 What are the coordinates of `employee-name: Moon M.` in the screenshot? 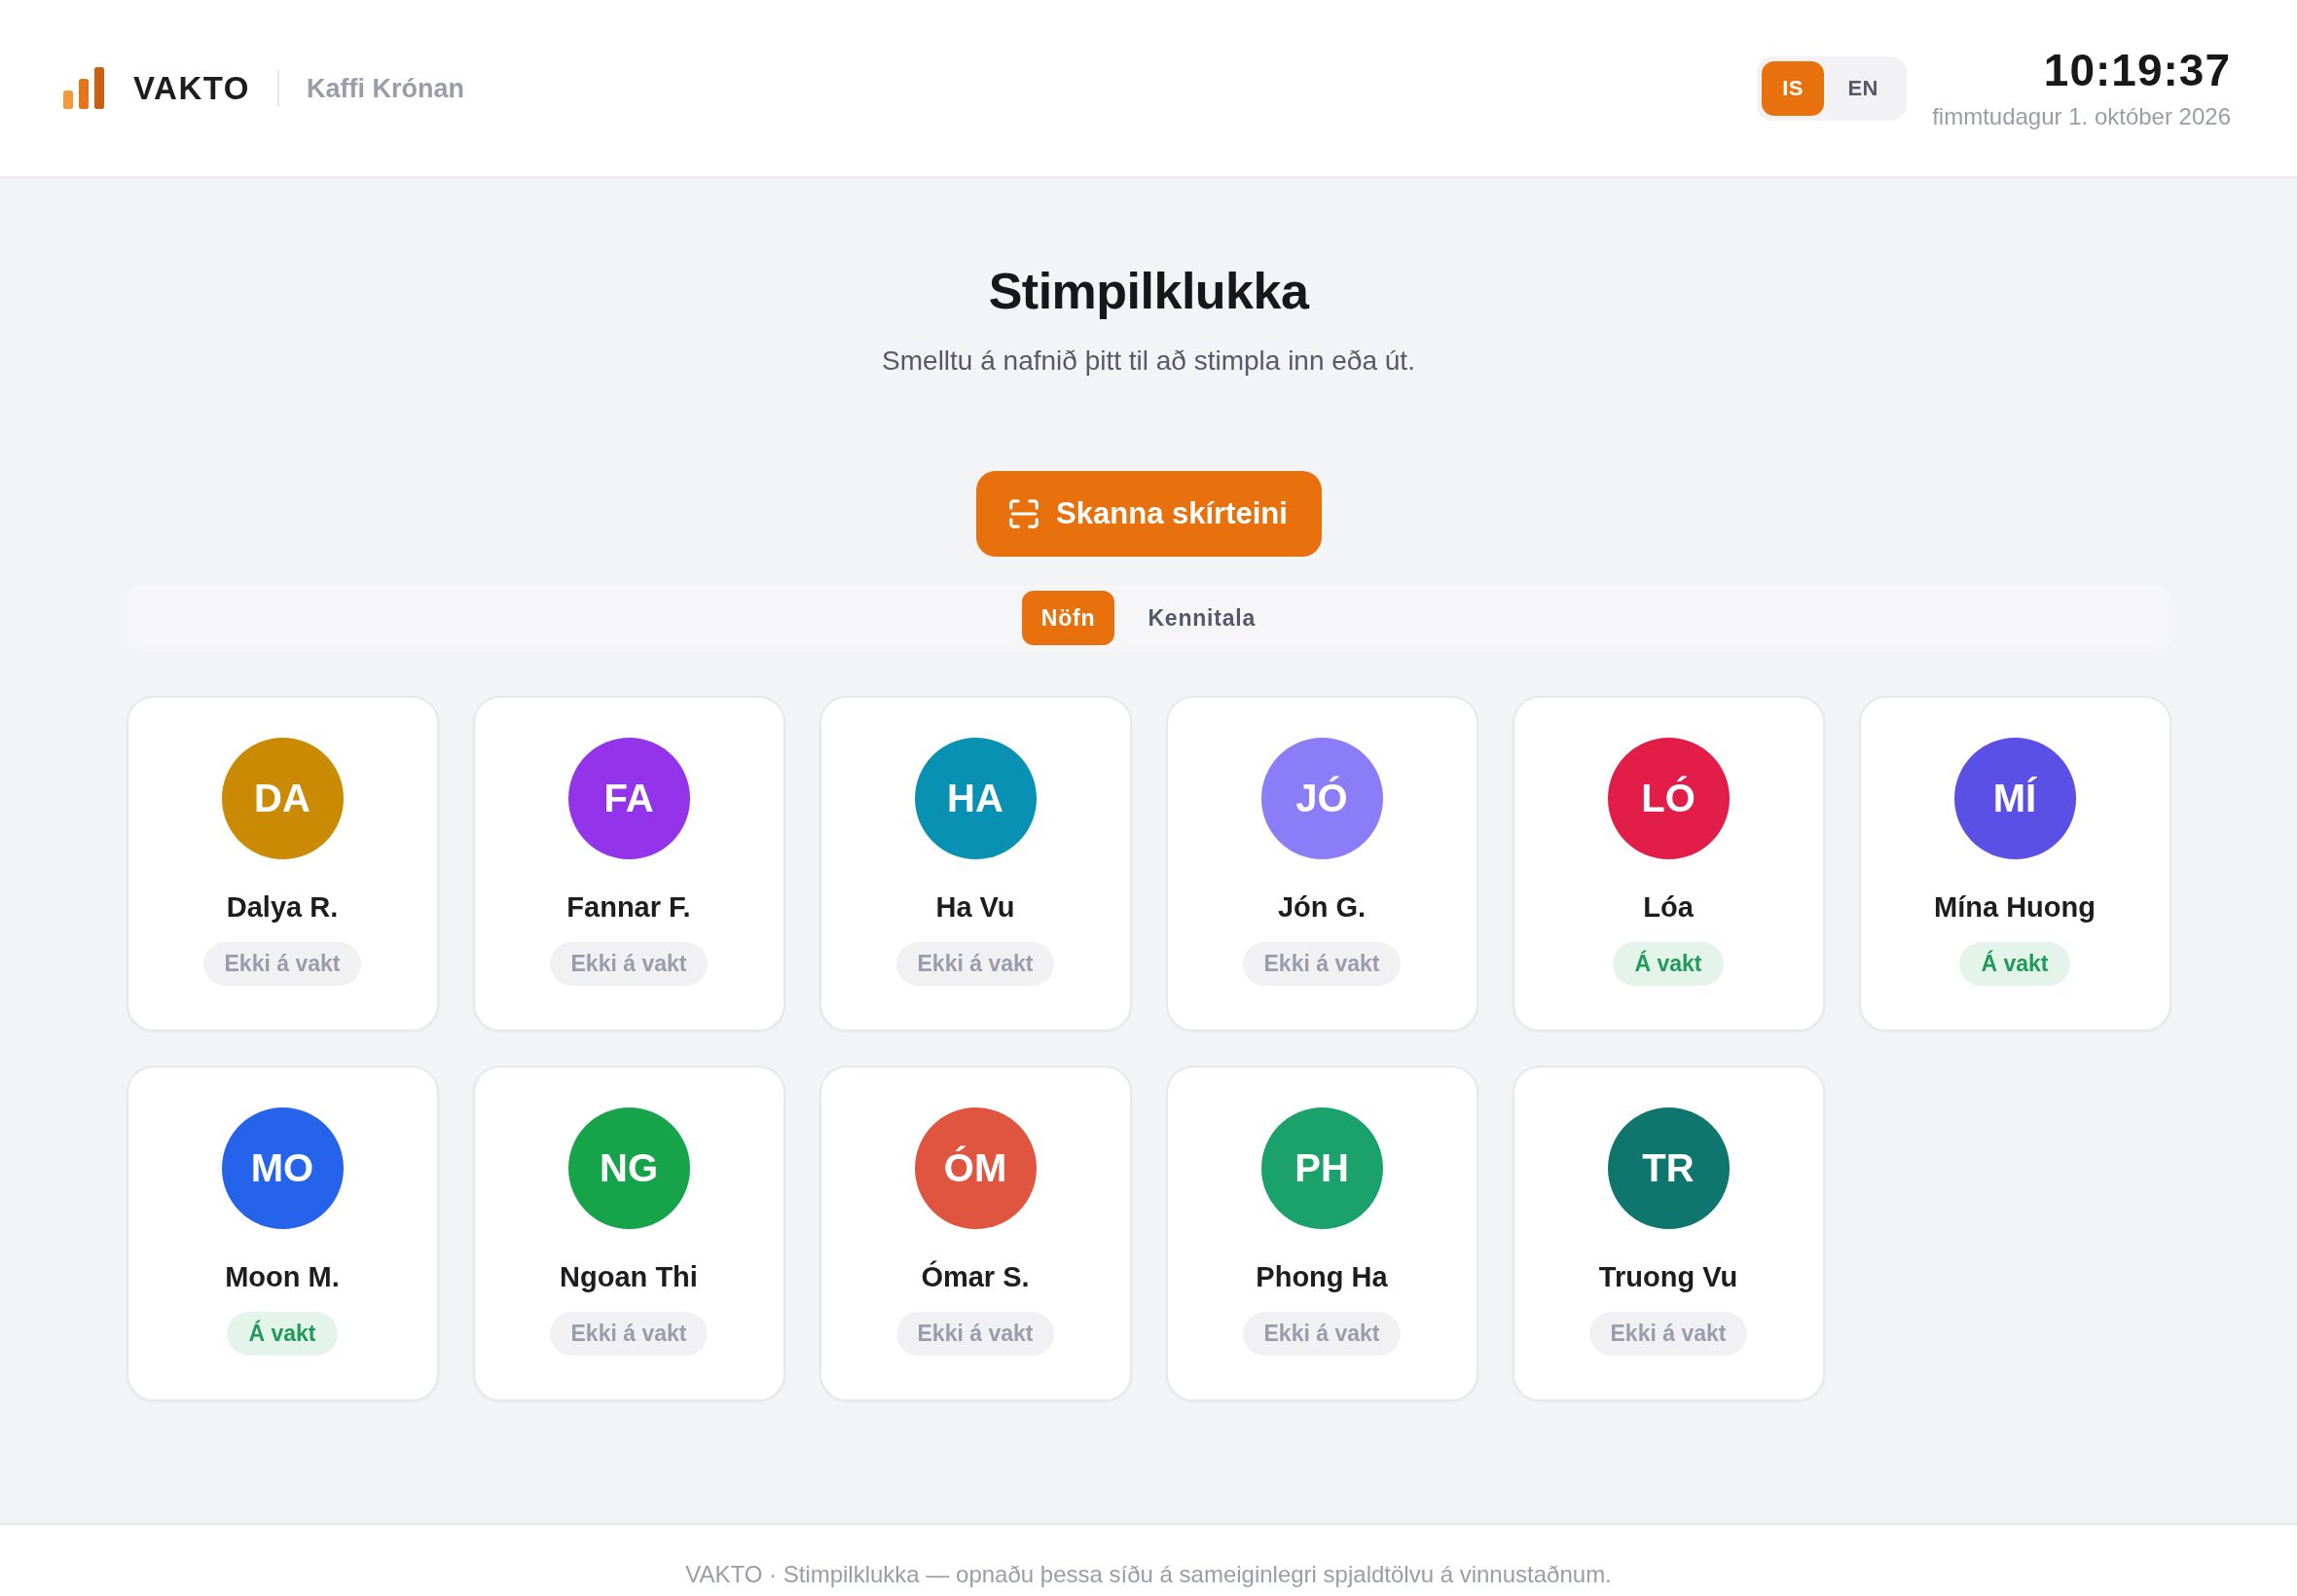 It's located at (282, 1277).